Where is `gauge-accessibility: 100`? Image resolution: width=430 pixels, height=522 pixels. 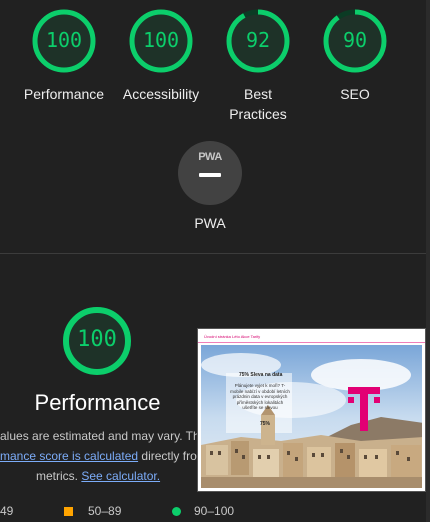 gauge-accessibility: 100 is located at coordinates (161, 41).